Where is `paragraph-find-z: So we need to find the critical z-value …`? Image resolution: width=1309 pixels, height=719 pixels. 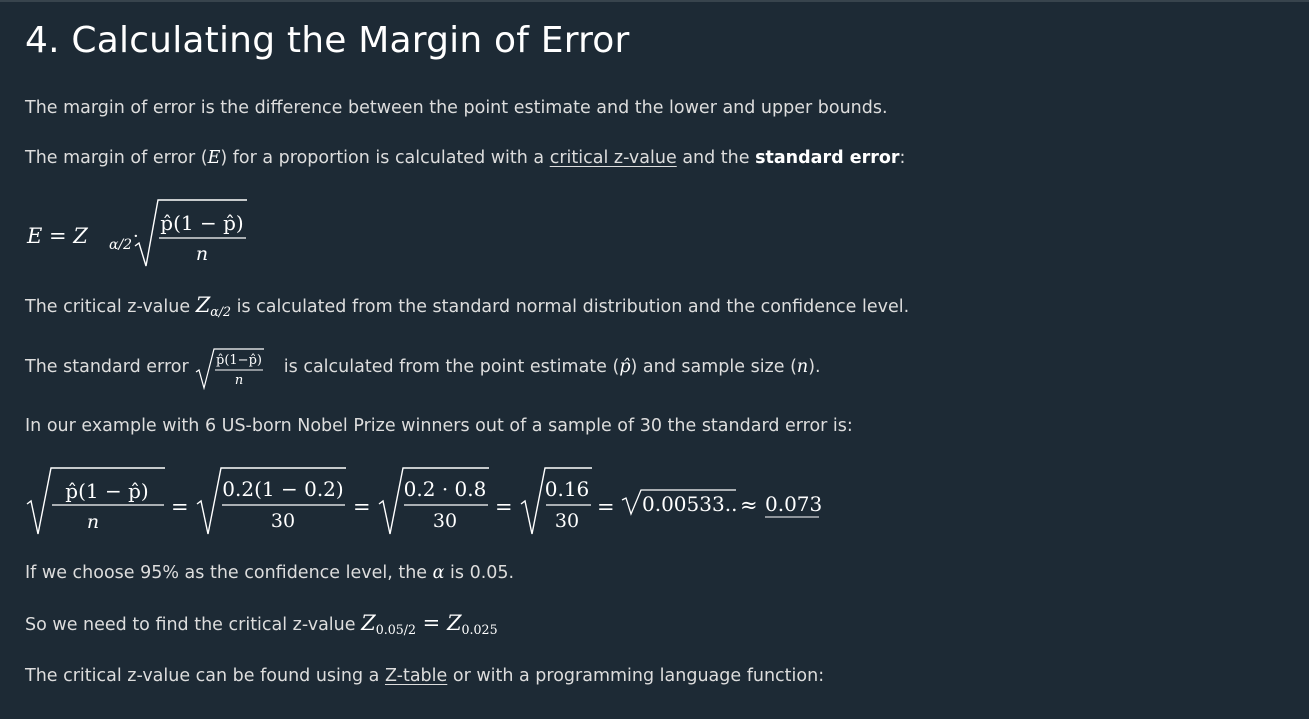 paragraph-find-z: So we need to find the critical z-value … is located at coordinates (261, 624).